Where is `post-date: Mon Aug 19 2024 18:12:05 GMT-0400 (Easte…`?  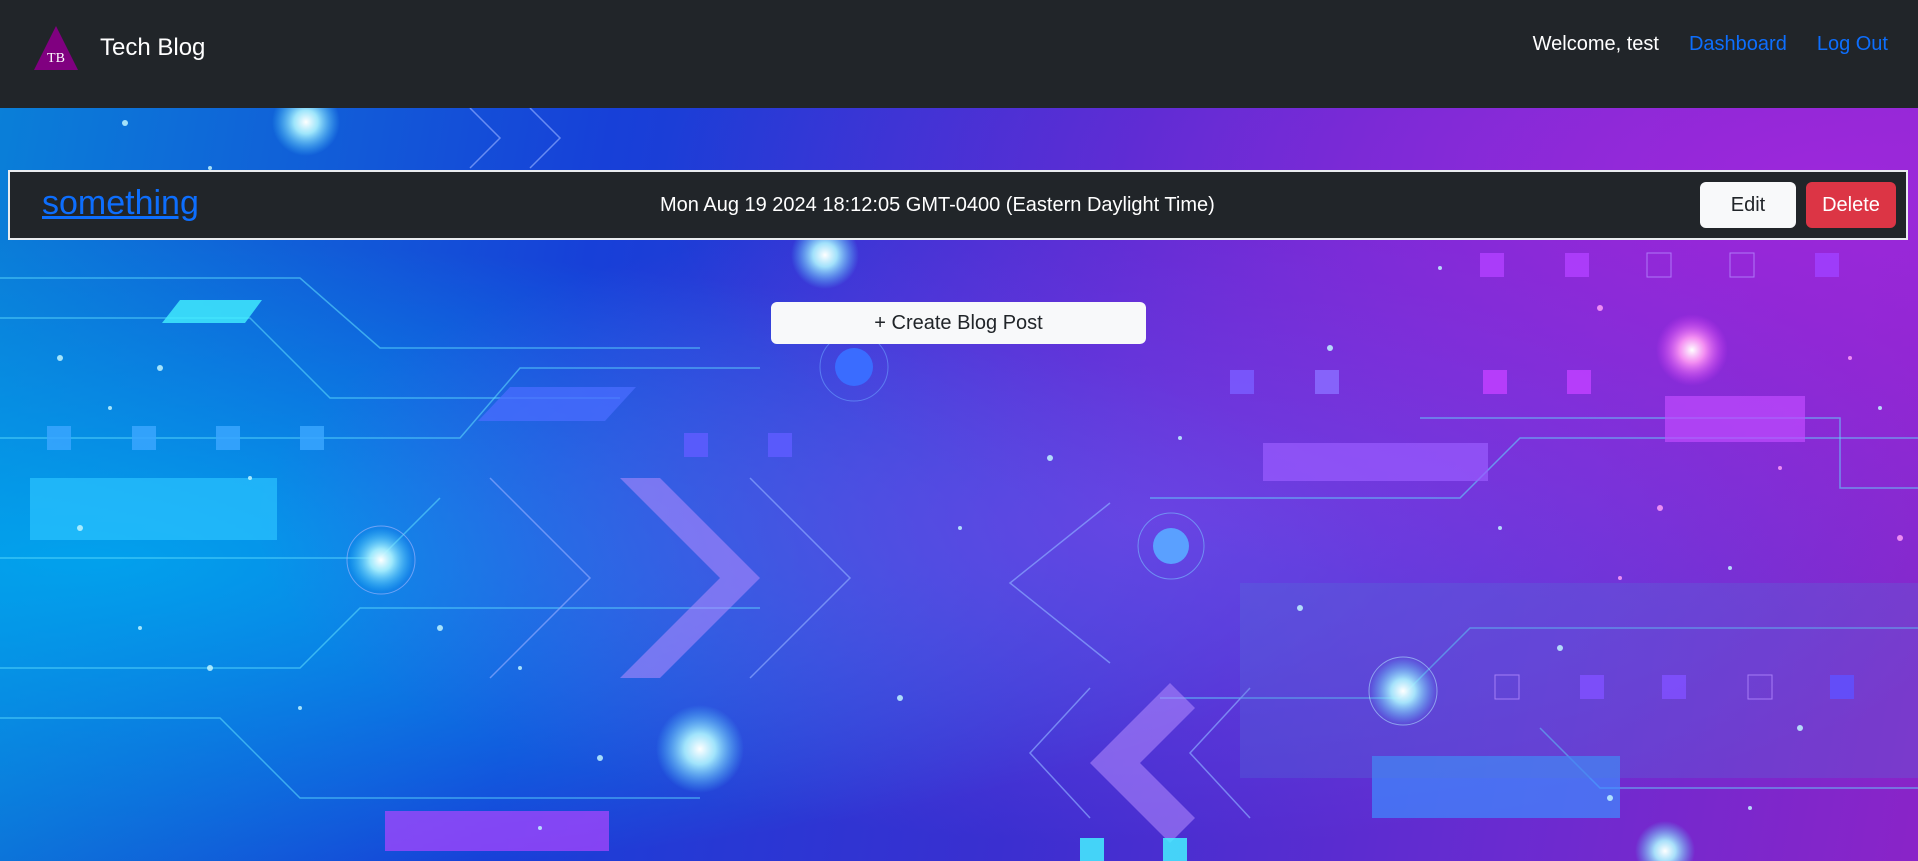
post-date: Mon Aug 19 2024 18:12:05 GMT-0400 (Easte… is located at coordinates (937, 205).